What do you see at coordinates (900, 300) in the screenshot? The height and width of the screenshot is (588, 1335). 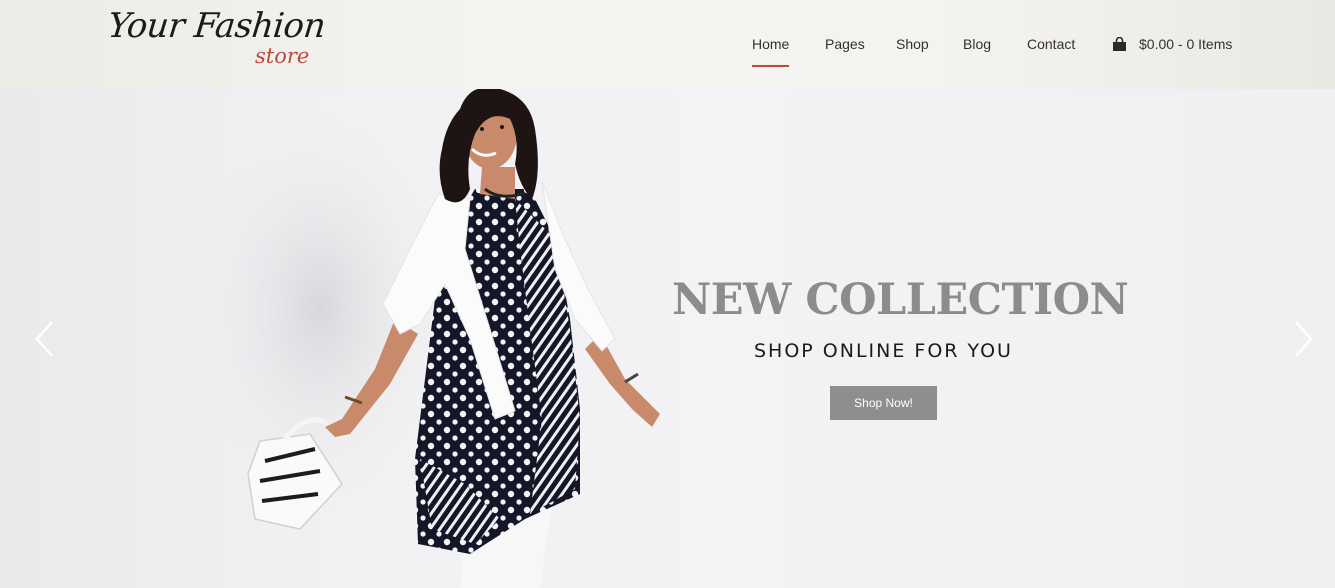 I see `hero-headline: NEW COLLECTION` at bounding box center [900, 300].